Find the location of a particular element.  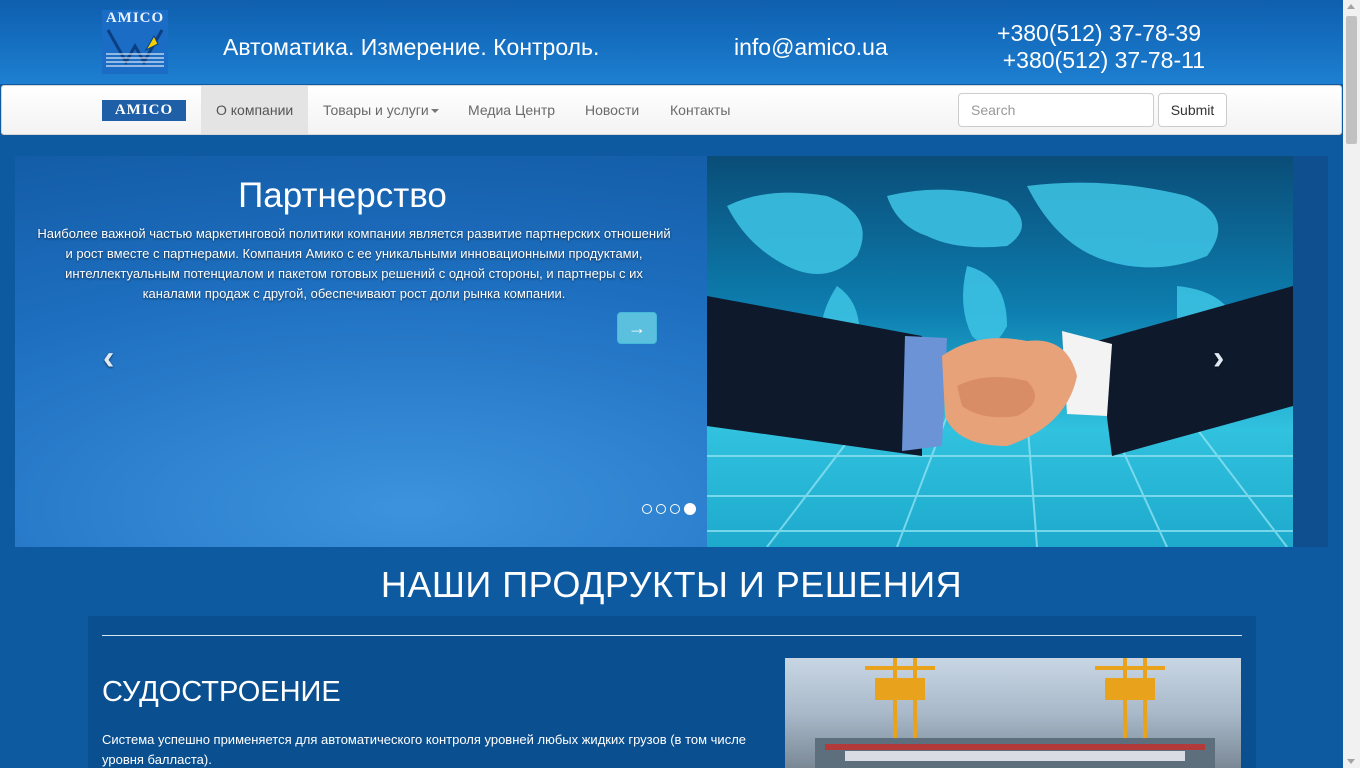

contact-email: info@amico.ua is located at coordinates (811, 47).